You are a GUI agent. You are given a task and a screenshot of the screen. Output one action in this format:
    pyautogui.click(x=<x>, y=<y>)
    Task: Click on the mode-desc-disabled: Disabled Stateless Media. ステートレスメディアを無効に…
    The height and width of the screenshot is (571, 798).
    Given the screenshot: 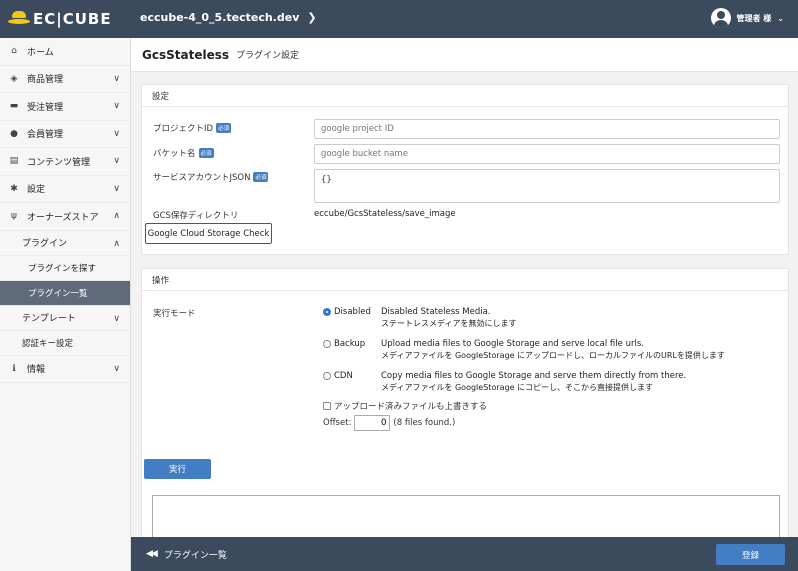 What is the action you would take?
    pyautogui.click(x=448, y=318)
    